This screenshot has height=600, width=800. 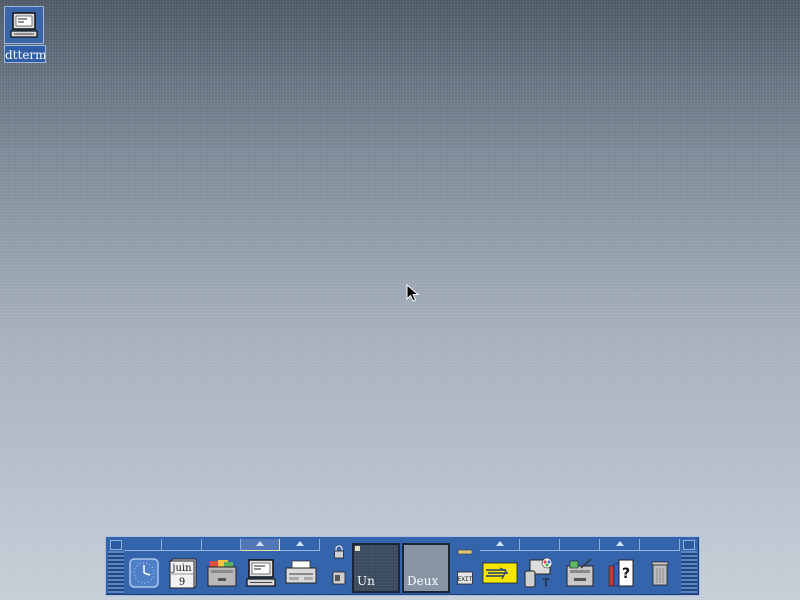 I want to click on clock-icon, so click(x=144, y=573).